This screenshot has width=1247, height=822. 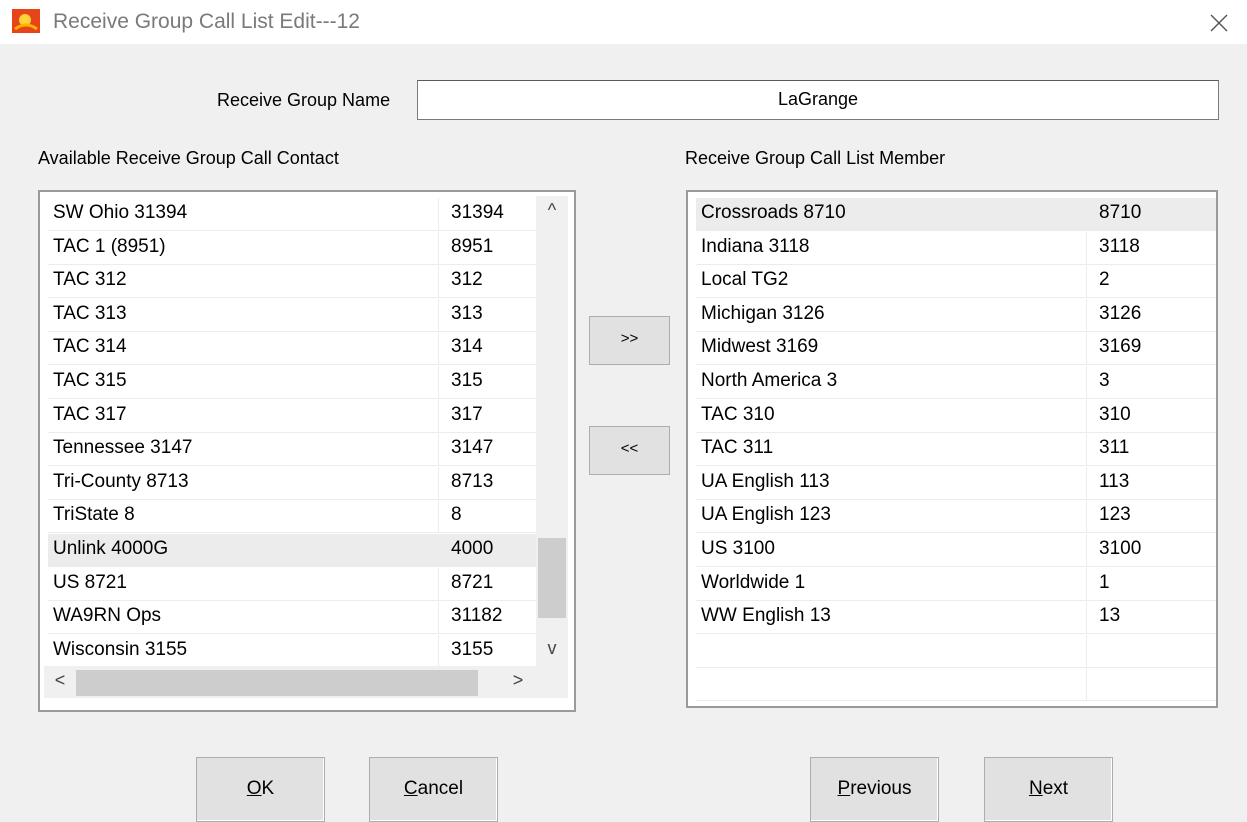 I want to click on row-id: 3, so click(x=1098, y=382).